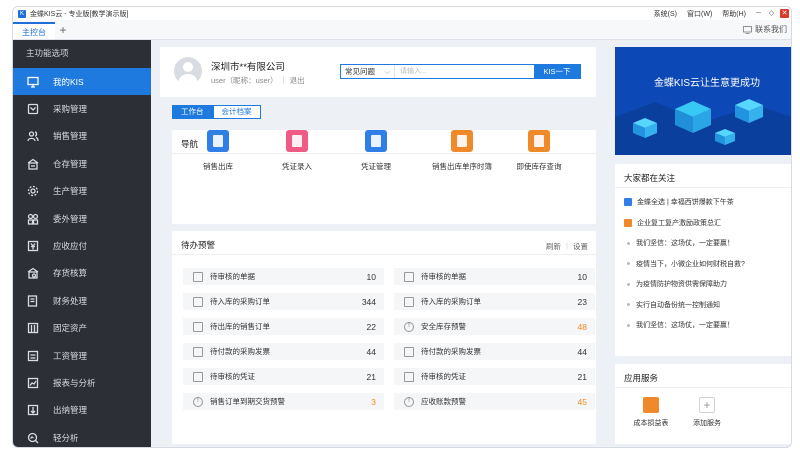 Image resolution: width=800 pixels, height=452 pixels. What do you see at coordinates (539, 151) in the screenshot?
I see `nav-shortcut-5: 即使库存查询` at bounding box center [539, 151].